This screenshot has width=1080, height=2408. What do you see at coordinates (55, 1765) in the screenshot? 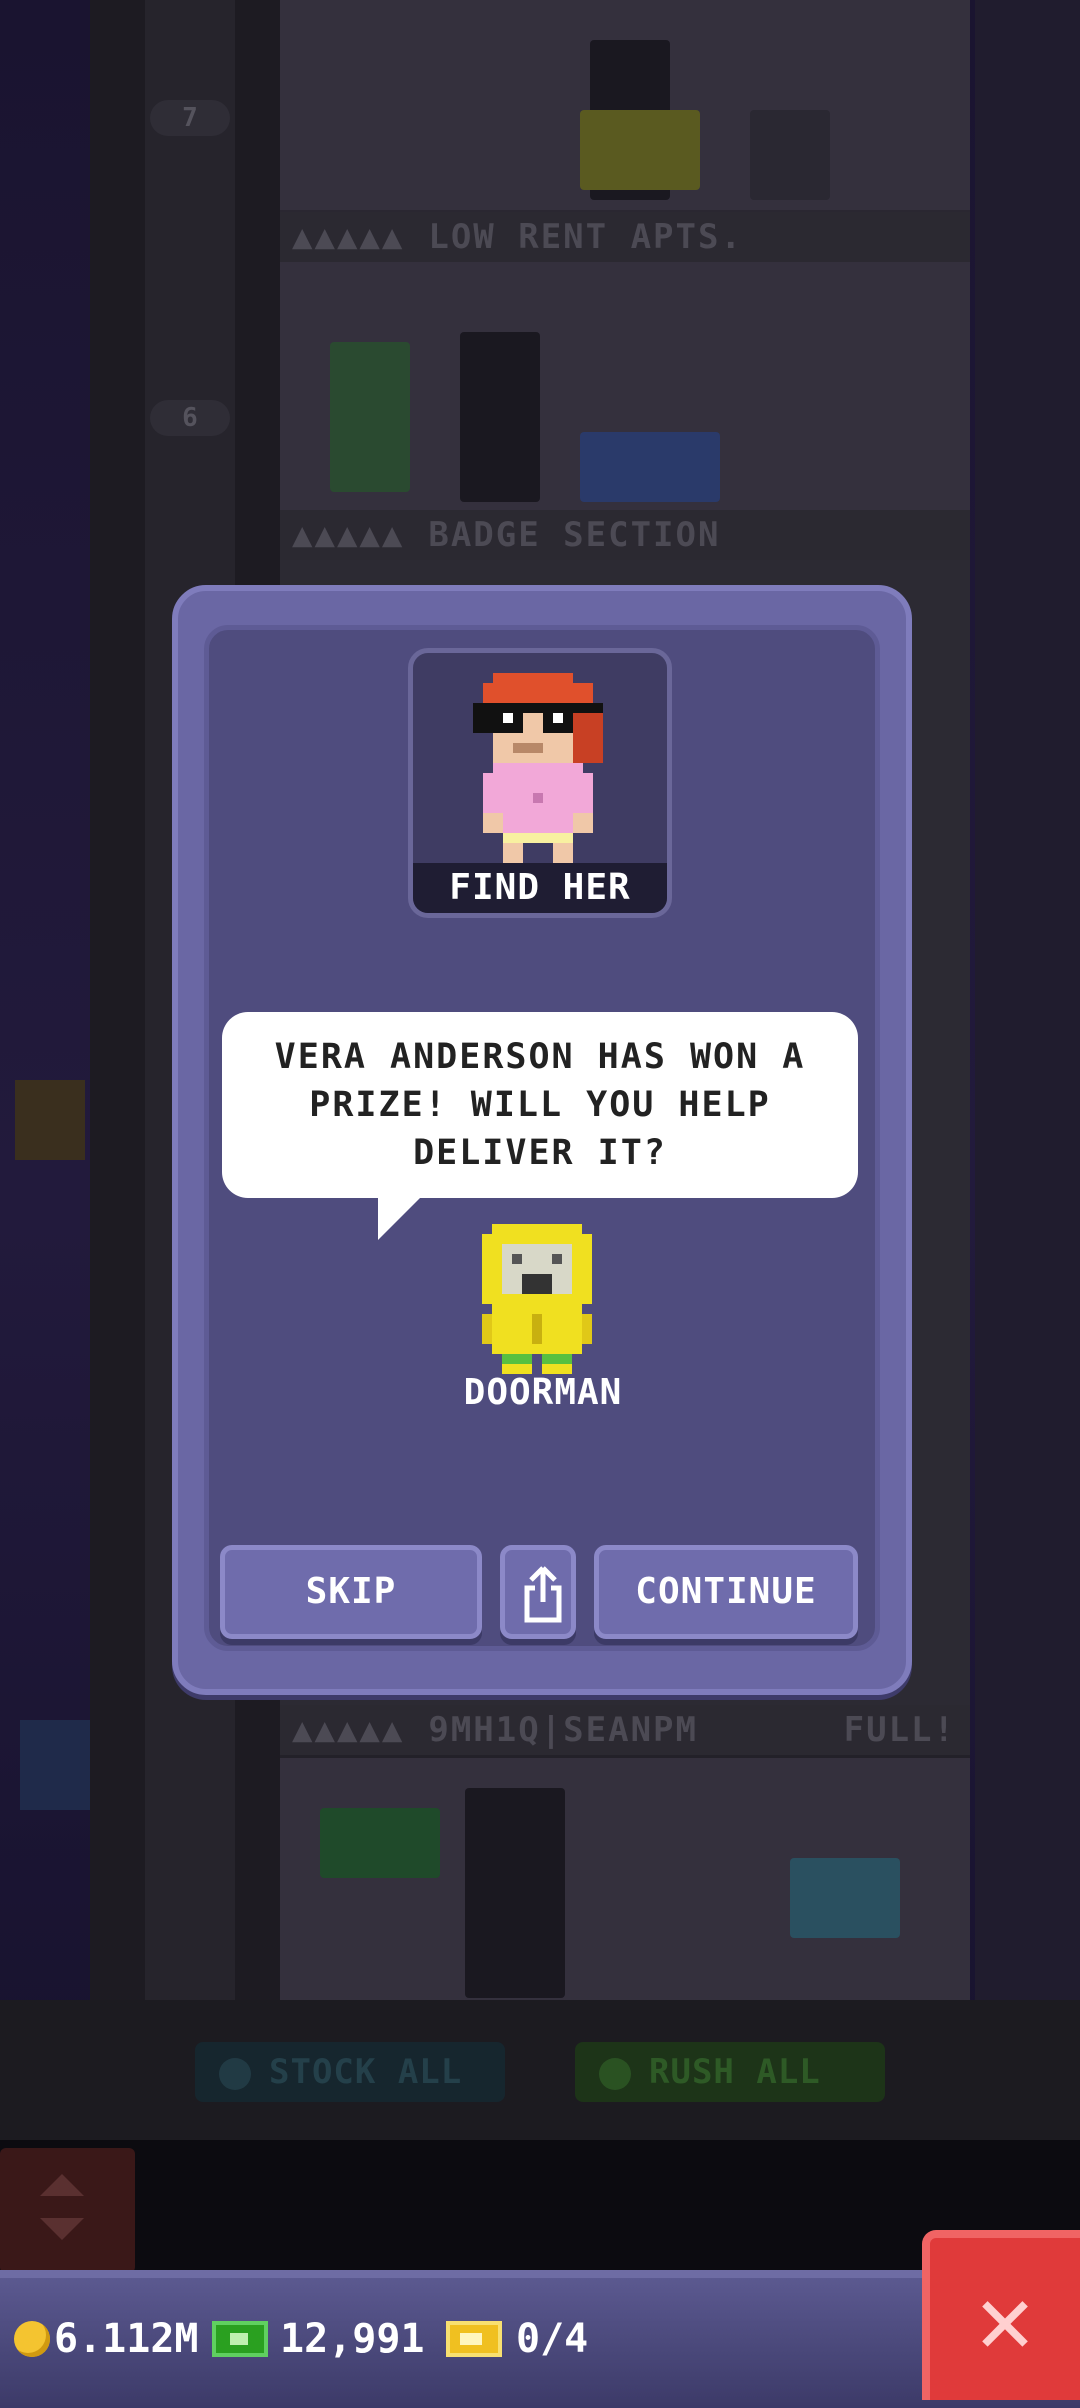
I see `side-building-window` at bounding box center [55, 1765].